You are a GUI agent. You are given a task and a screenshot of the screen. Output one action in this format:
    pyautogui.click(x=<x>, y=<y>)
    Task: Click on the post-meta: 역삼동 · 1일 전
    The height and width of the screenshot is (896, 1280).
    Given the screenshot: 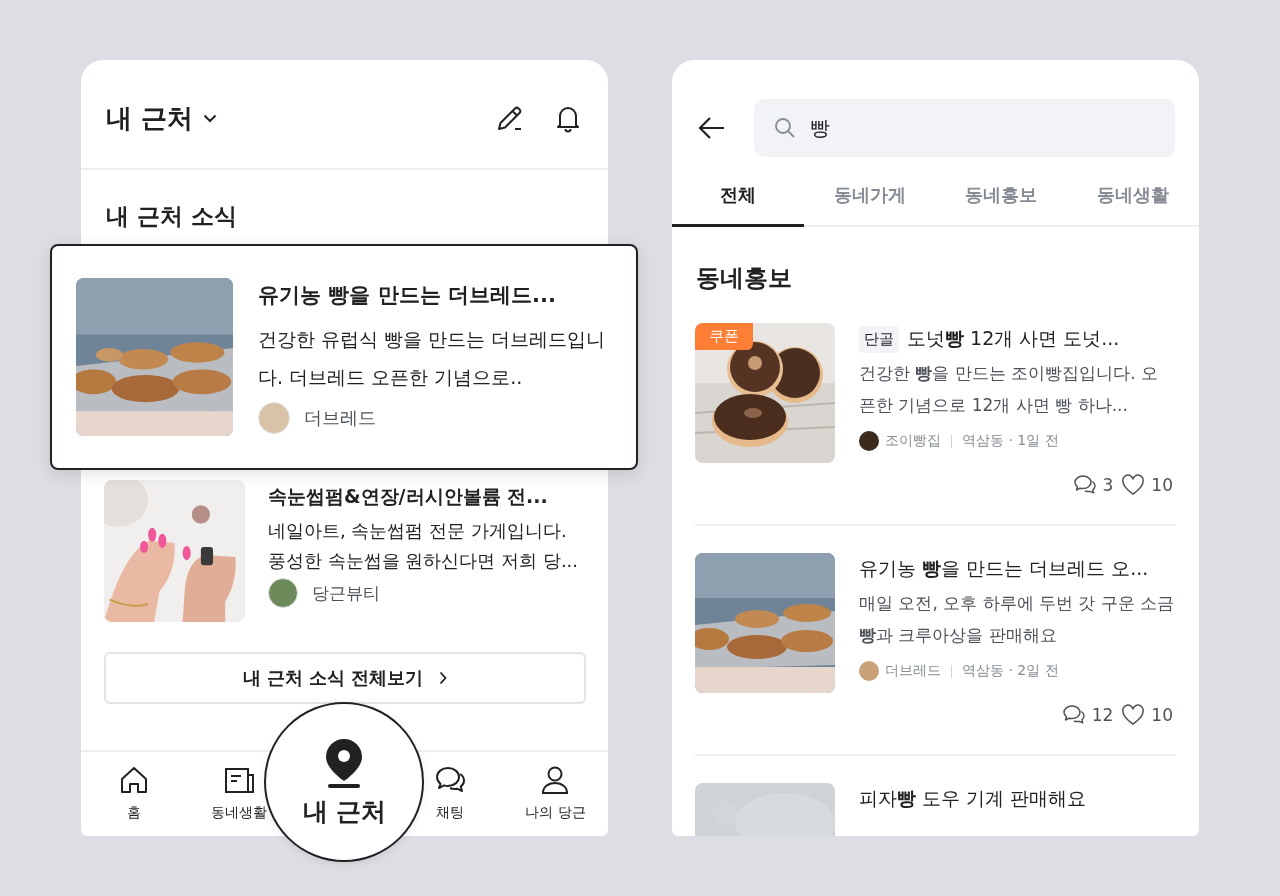 What is the action you would take?
    pyautogui.click(x=1010, y=441)
    